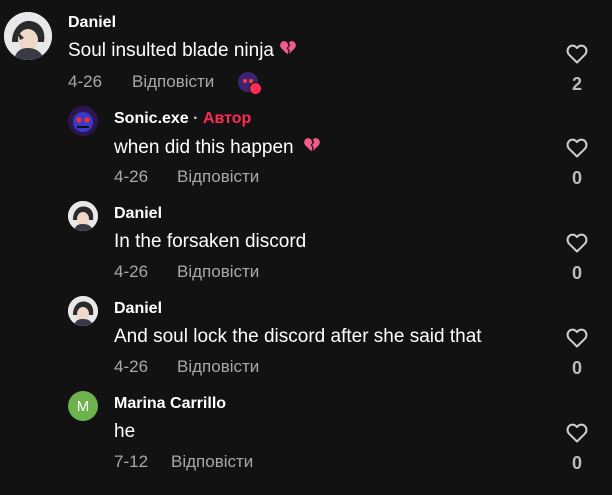  I want to click on comment-text-content: Soul insulted blade ninja, so click(171, 50).